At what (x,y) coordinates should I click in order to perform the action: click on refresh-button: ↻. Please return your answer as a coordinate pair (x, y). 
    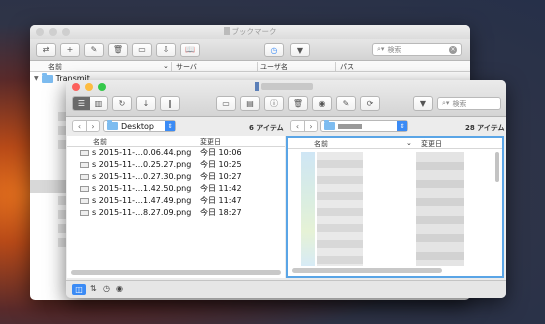
    Looking at the image, I should click on (122, 103).